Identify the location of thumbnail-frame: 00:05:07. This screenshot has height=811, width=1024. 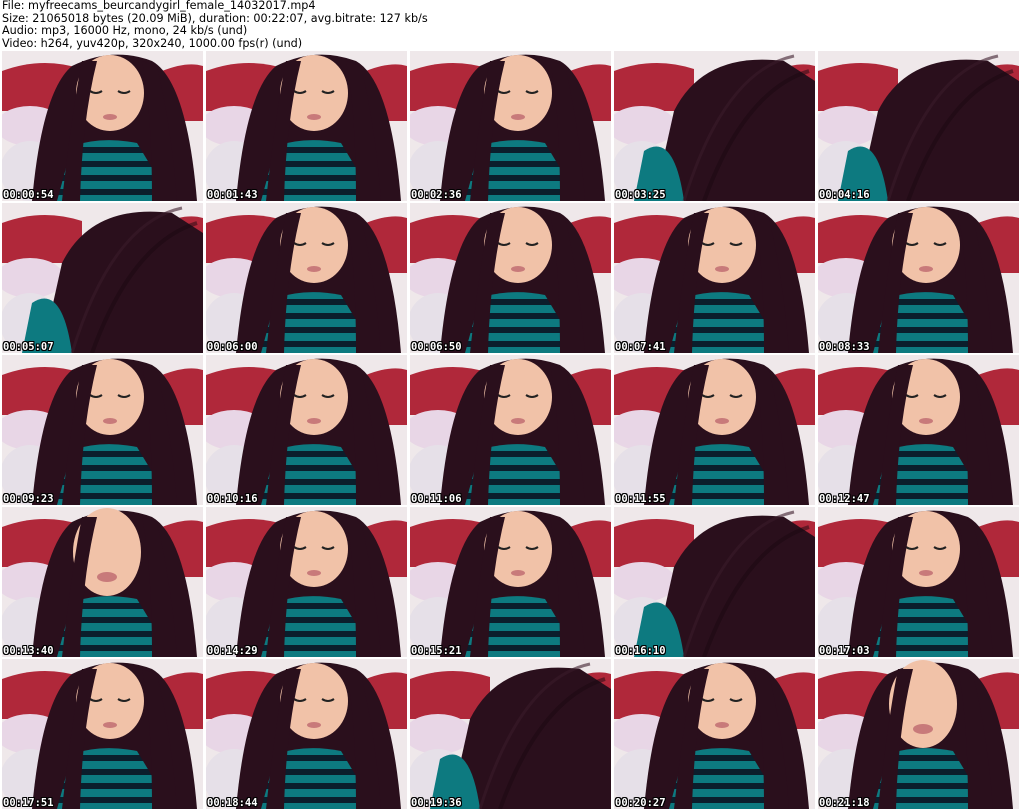
(102, 278).